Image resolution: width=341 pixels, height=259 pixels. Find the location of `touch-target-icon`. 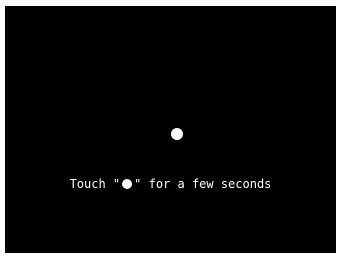

touch-target-icon is located at coordinates (177, 134).